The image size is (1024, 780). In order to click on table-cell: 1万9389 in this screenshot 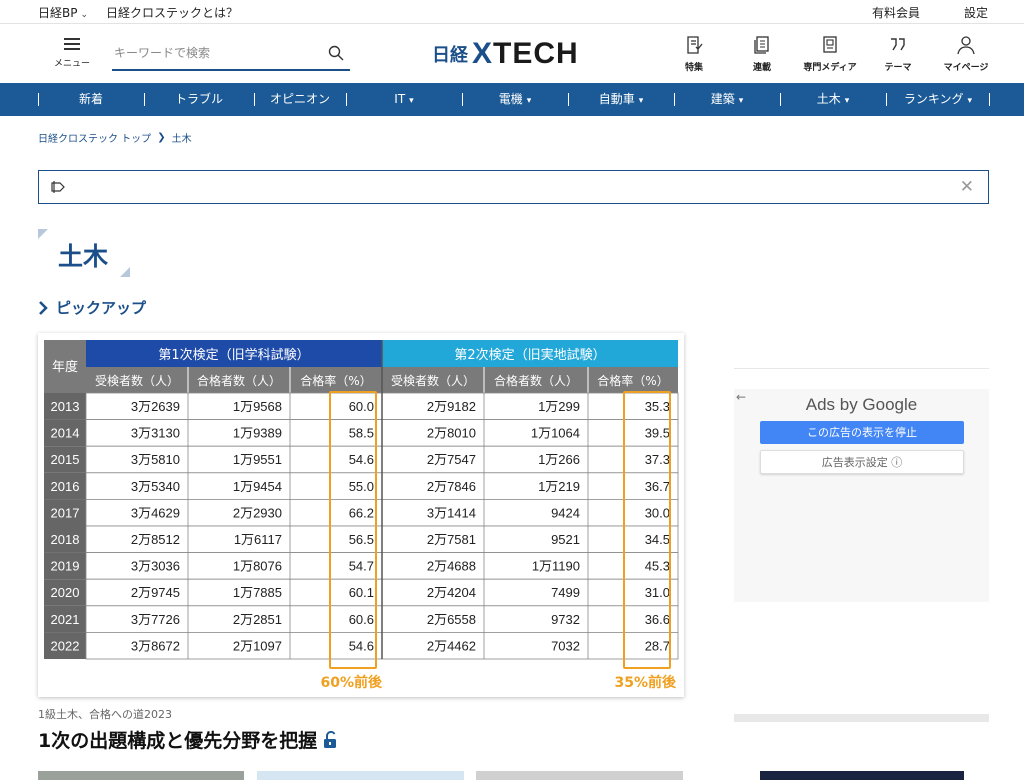, I will do `click(257, 433)`.